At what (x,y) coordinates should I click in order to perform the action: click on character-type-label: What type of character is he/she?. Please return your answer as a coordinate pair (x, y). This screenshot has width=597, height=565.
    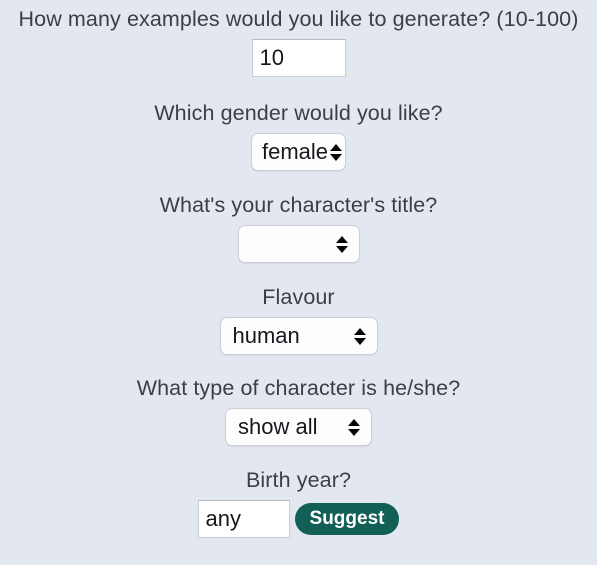
    Looking at the image, I should click on (298, 388).